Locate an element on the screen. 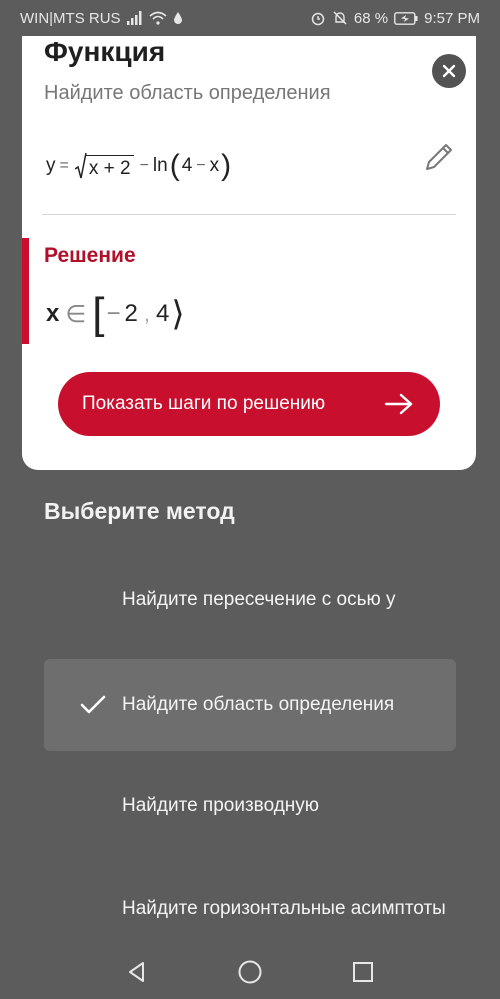 The height and width of the screenshot is (999, 500). method-item-domain: Найдите область определения is located at coordinates (250, 705).